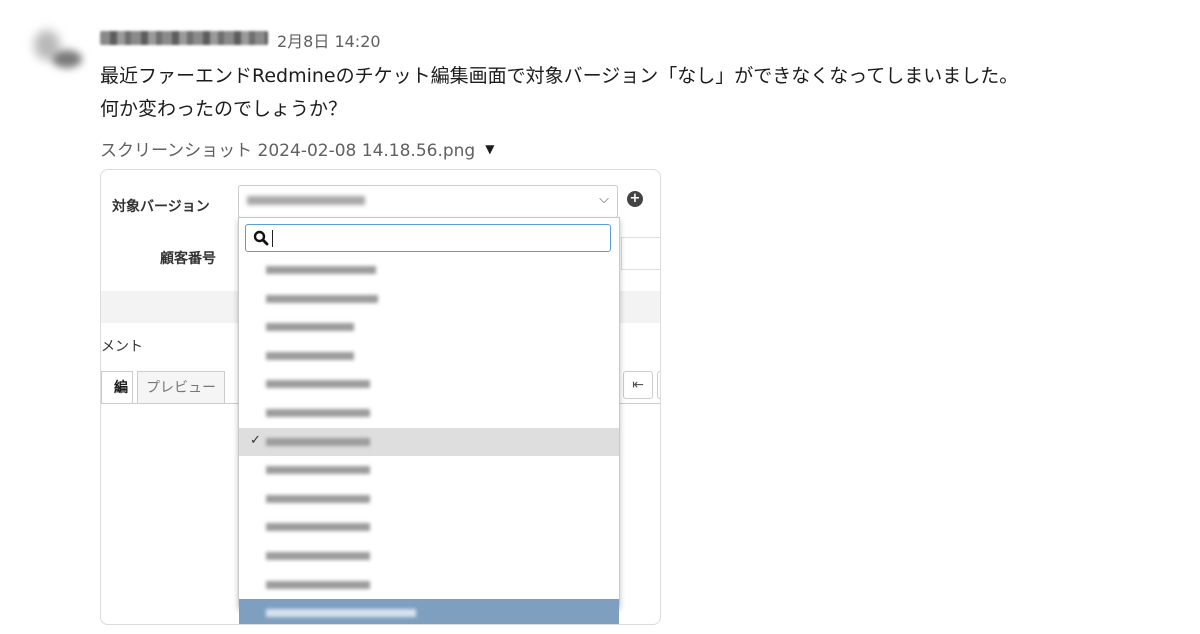 The image size is (1200, 634). Describe the element at coordinates (188, 259) in the screenshot. I see `customer-number-label: 顧客番号` at that location.